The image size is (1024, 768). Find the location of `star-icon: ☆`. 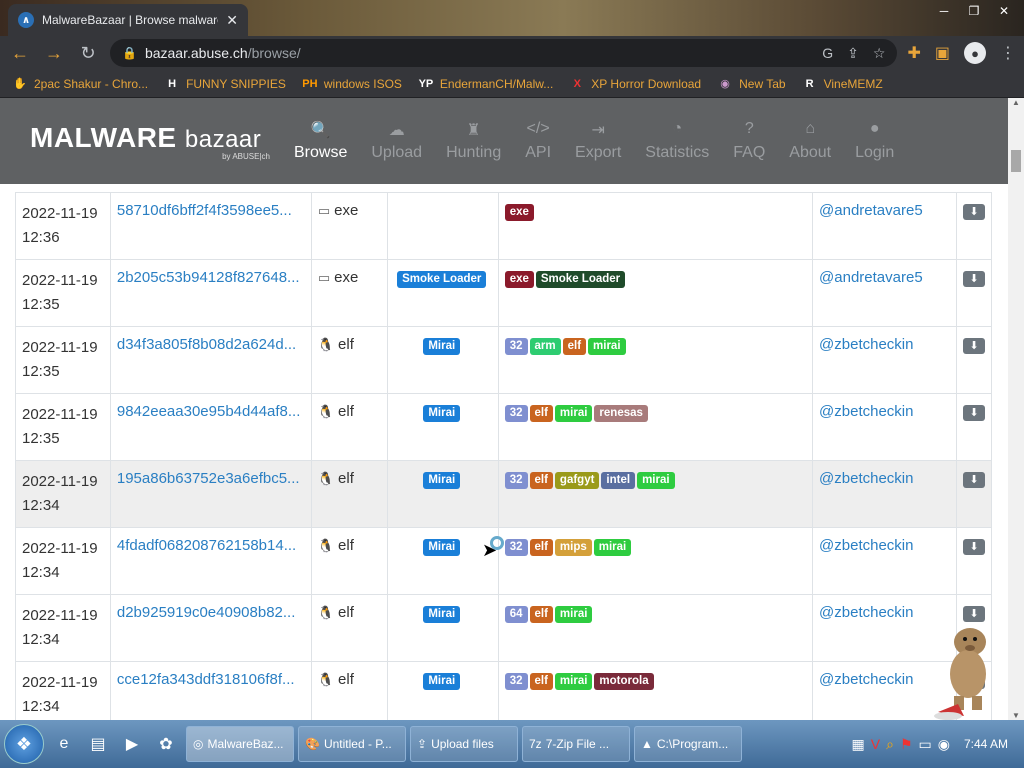

star-icon: ☆ is located at coordinates (879, 53).